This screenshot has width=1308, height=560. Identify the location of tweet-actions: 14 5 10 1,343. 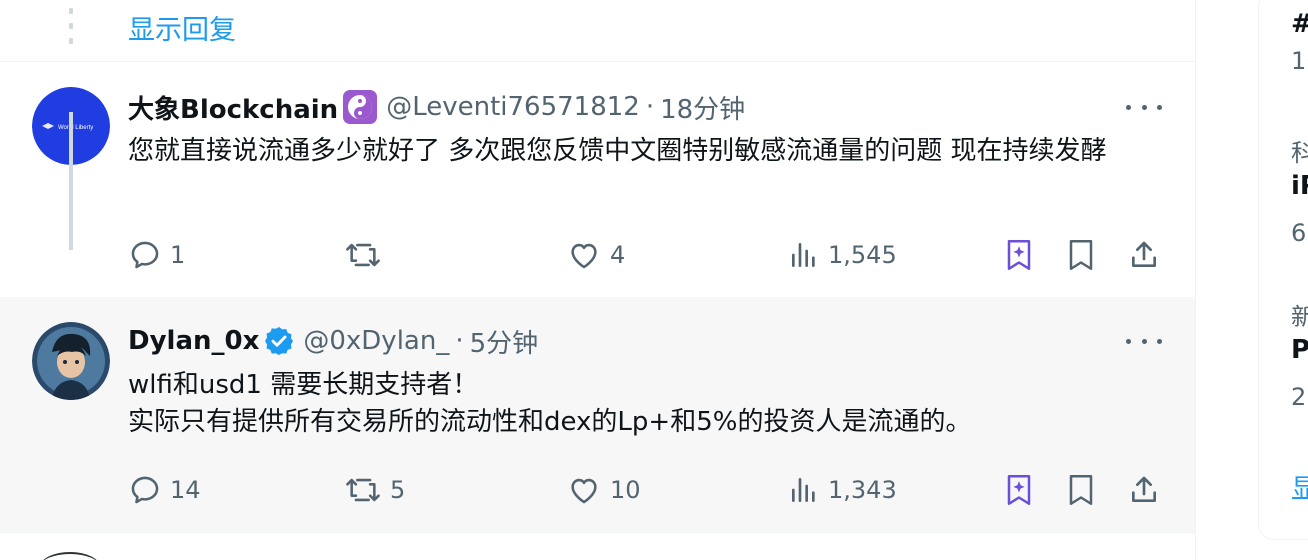
(648, 490).